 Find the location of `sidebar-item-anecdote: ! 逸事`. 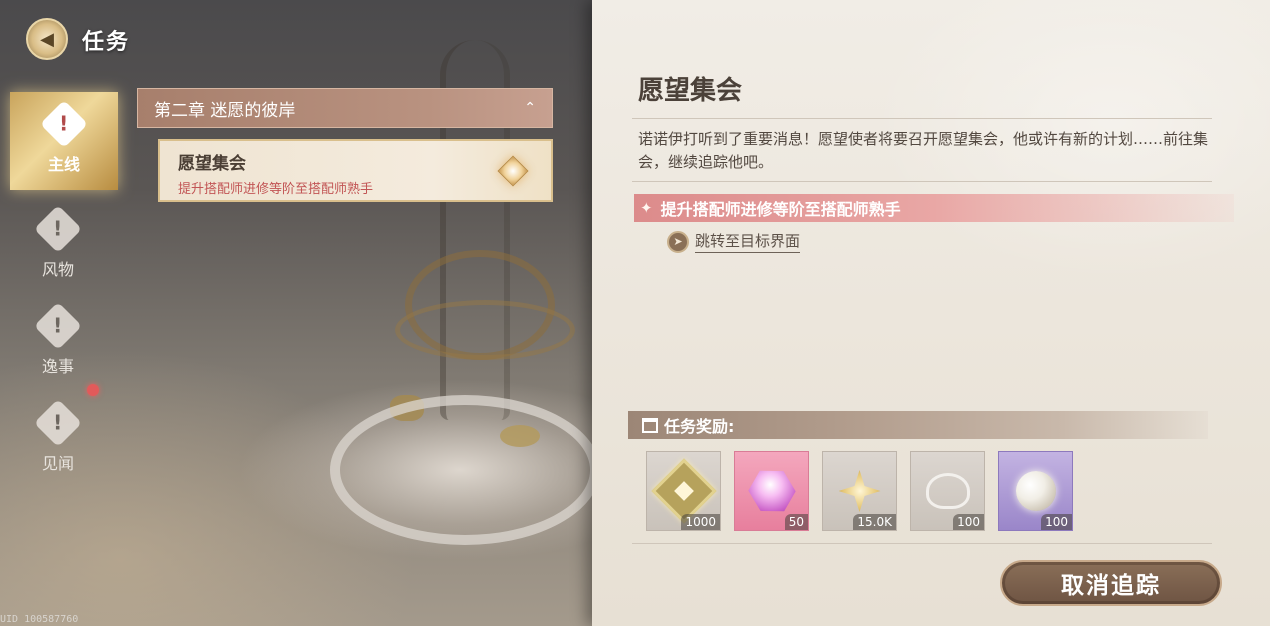

sidebar-item-anecdote: ! 逸事 is located at coordinates (58, 343).